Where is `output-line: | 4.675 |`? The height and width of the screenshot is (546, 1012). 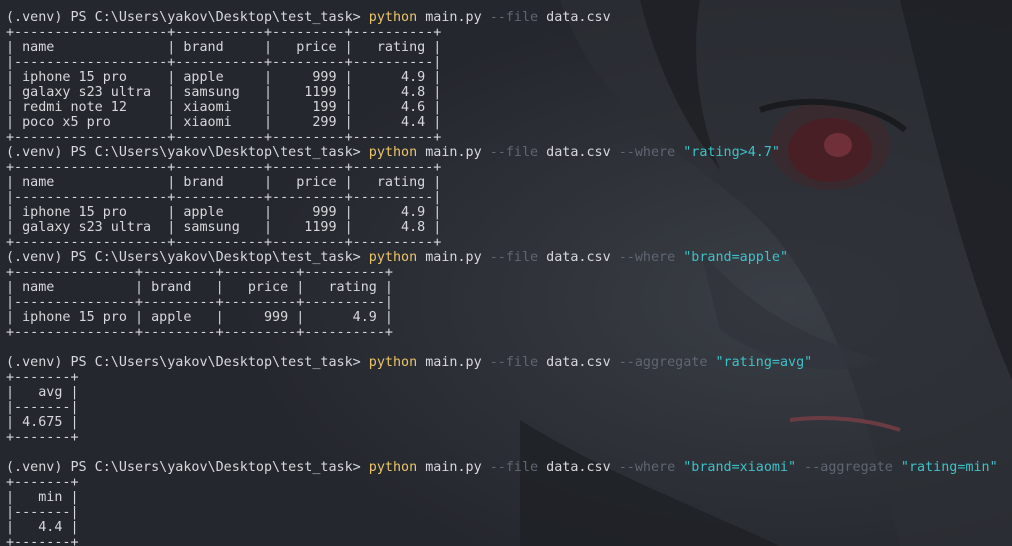
output-line: | 4.675 | is located at coordinates (42, 422).